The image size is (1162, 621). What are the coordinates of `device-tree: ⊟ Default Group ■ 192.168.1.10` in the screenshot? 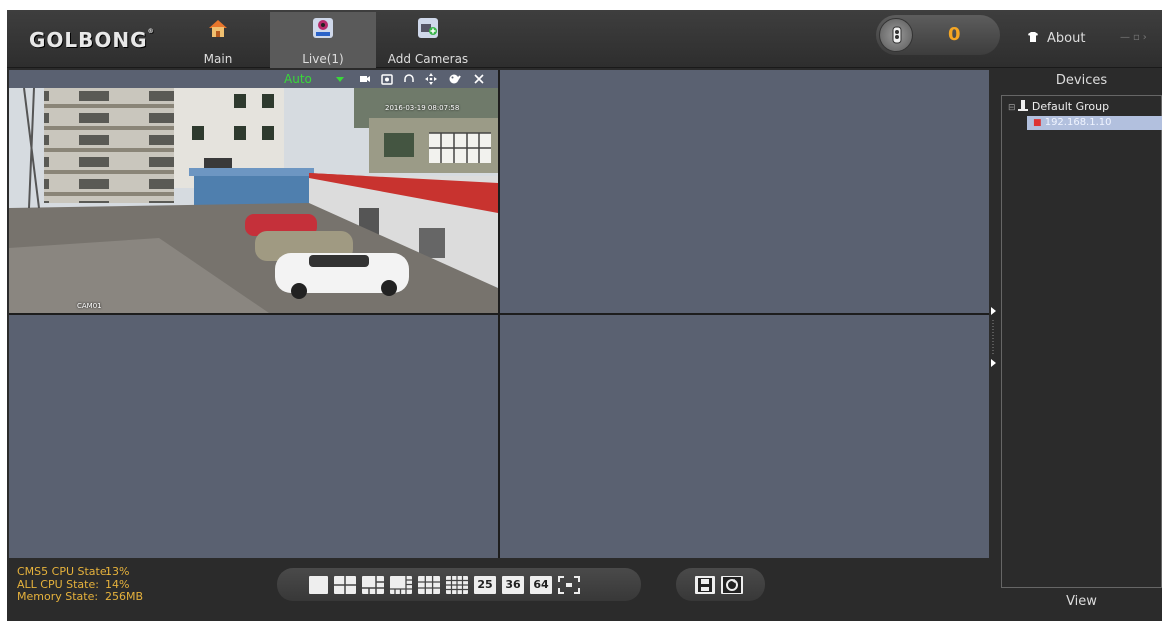 It's located at (1081, 341).